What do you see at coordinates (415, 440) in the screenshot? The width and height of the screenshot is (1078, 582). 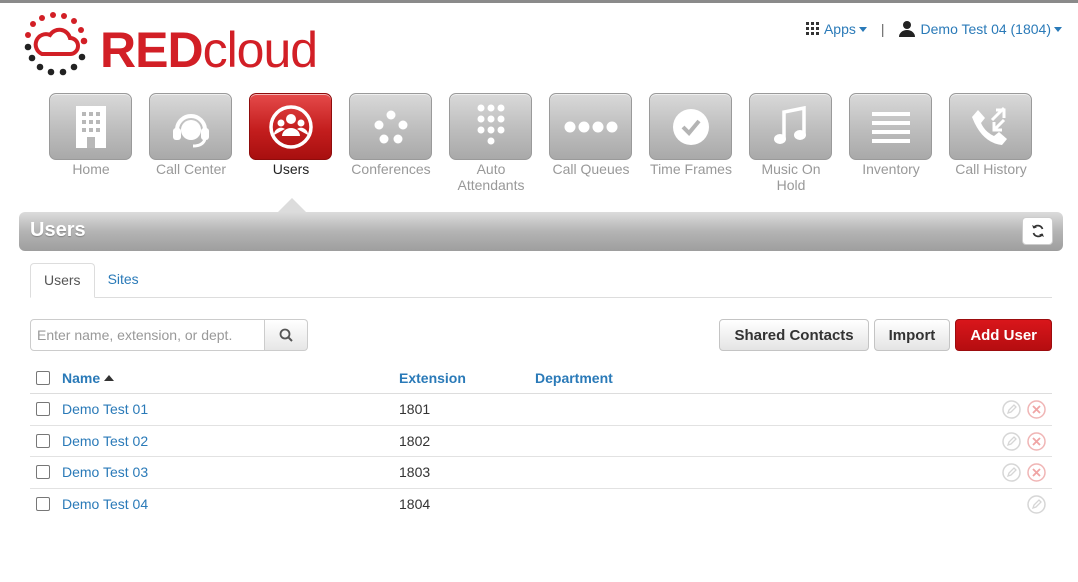 I see `user-extension: 1802` at bounding box center [415, 440].